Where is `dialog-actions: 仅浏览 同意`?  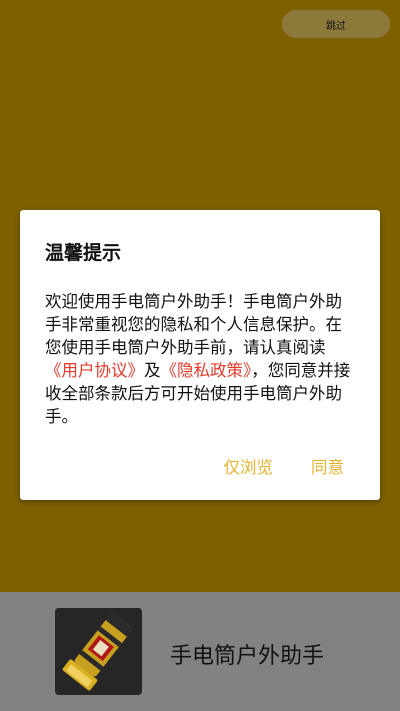 dialog-actions: 仅浏览 同意 is located at coordinates (284, 466).